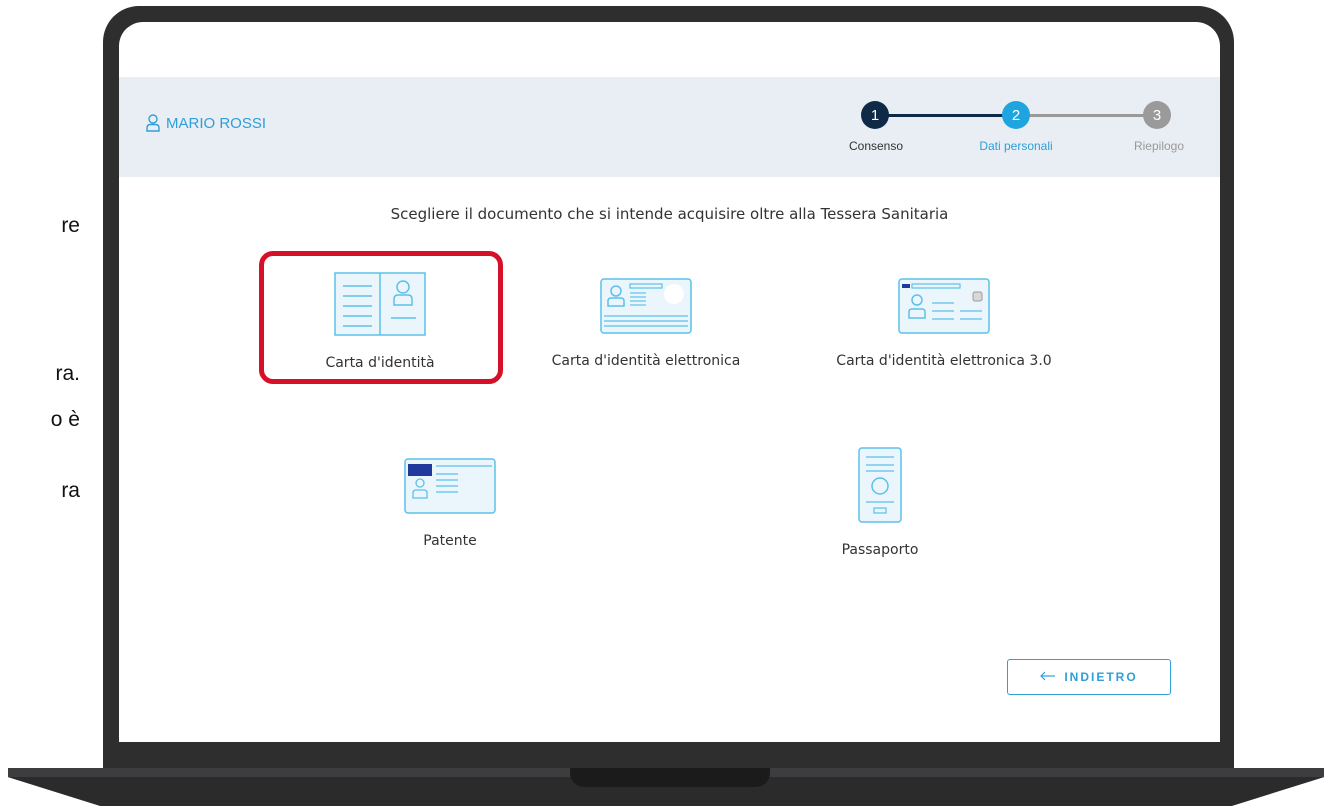 This screenshot has height=810, width=1331. What do you see at coordinates (1101, 677) in the screenshot?
I see `back-button-label: INDIETRO` at bounding box center [1101, 677].